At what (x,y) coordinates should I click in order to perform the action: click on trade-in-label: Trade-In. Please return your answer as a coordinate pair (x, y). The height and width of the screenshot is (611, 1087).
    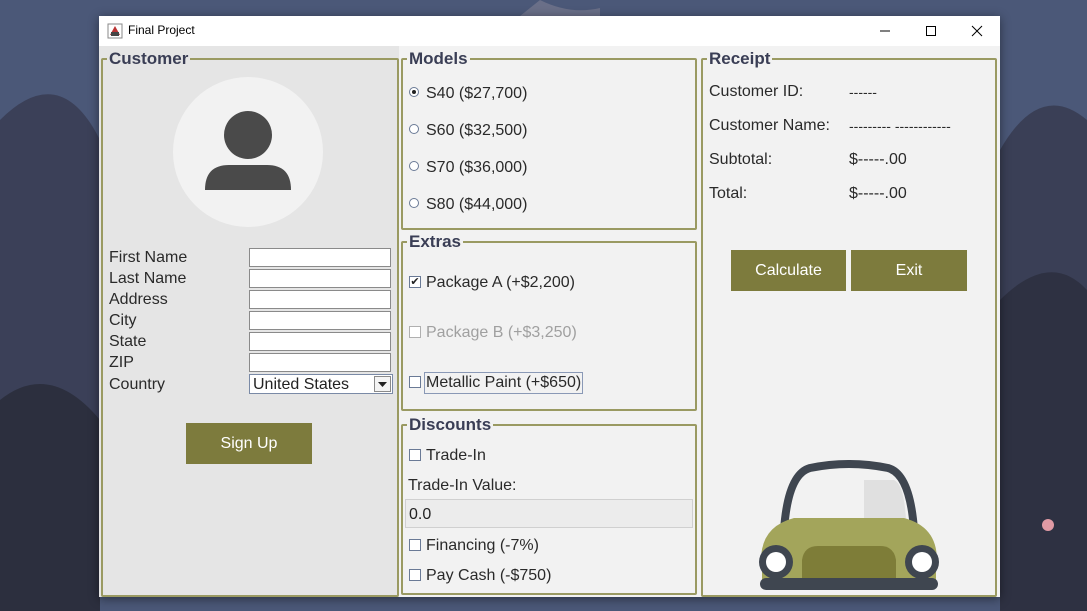
    Looking at the image, I should click on (456, 455).